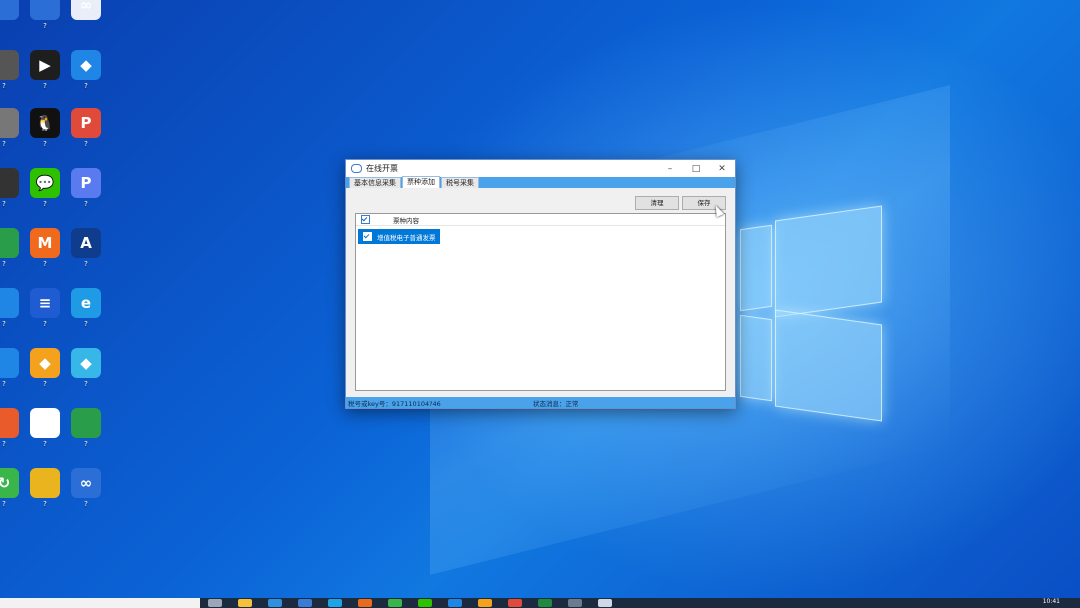  What do you see at coordinates (45, 183) in the screenshot?
I see `app-icon: 💬` at bounding box center [45, 183].